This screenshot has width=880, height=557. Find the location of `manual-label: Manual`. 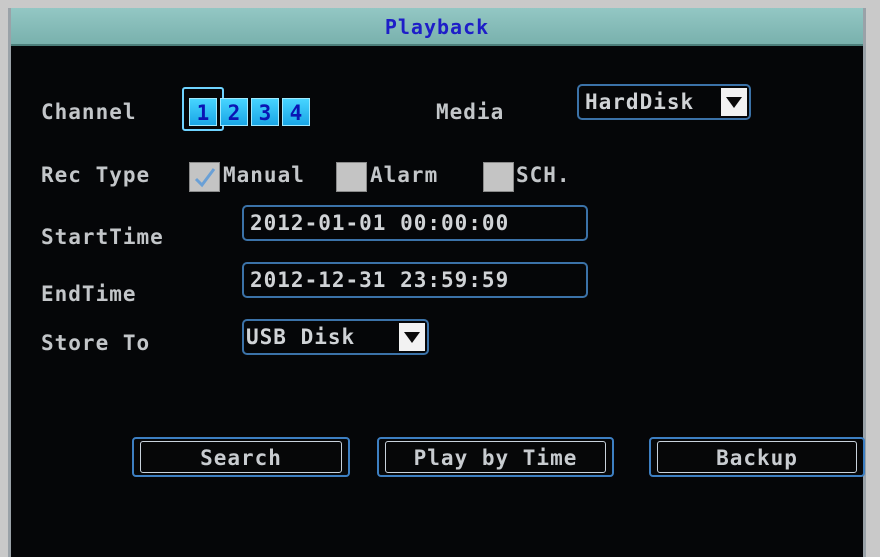

manual-label: Manual is located at coordinates (264, 175).